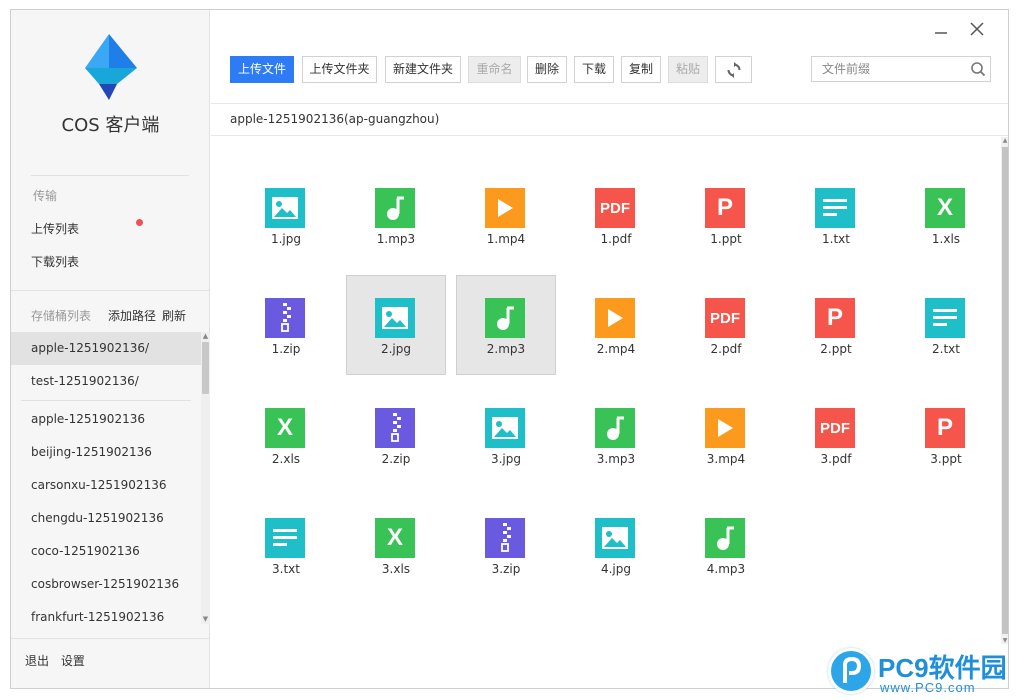  I want to click on file-name: 2.pdf, so click(726, 349).